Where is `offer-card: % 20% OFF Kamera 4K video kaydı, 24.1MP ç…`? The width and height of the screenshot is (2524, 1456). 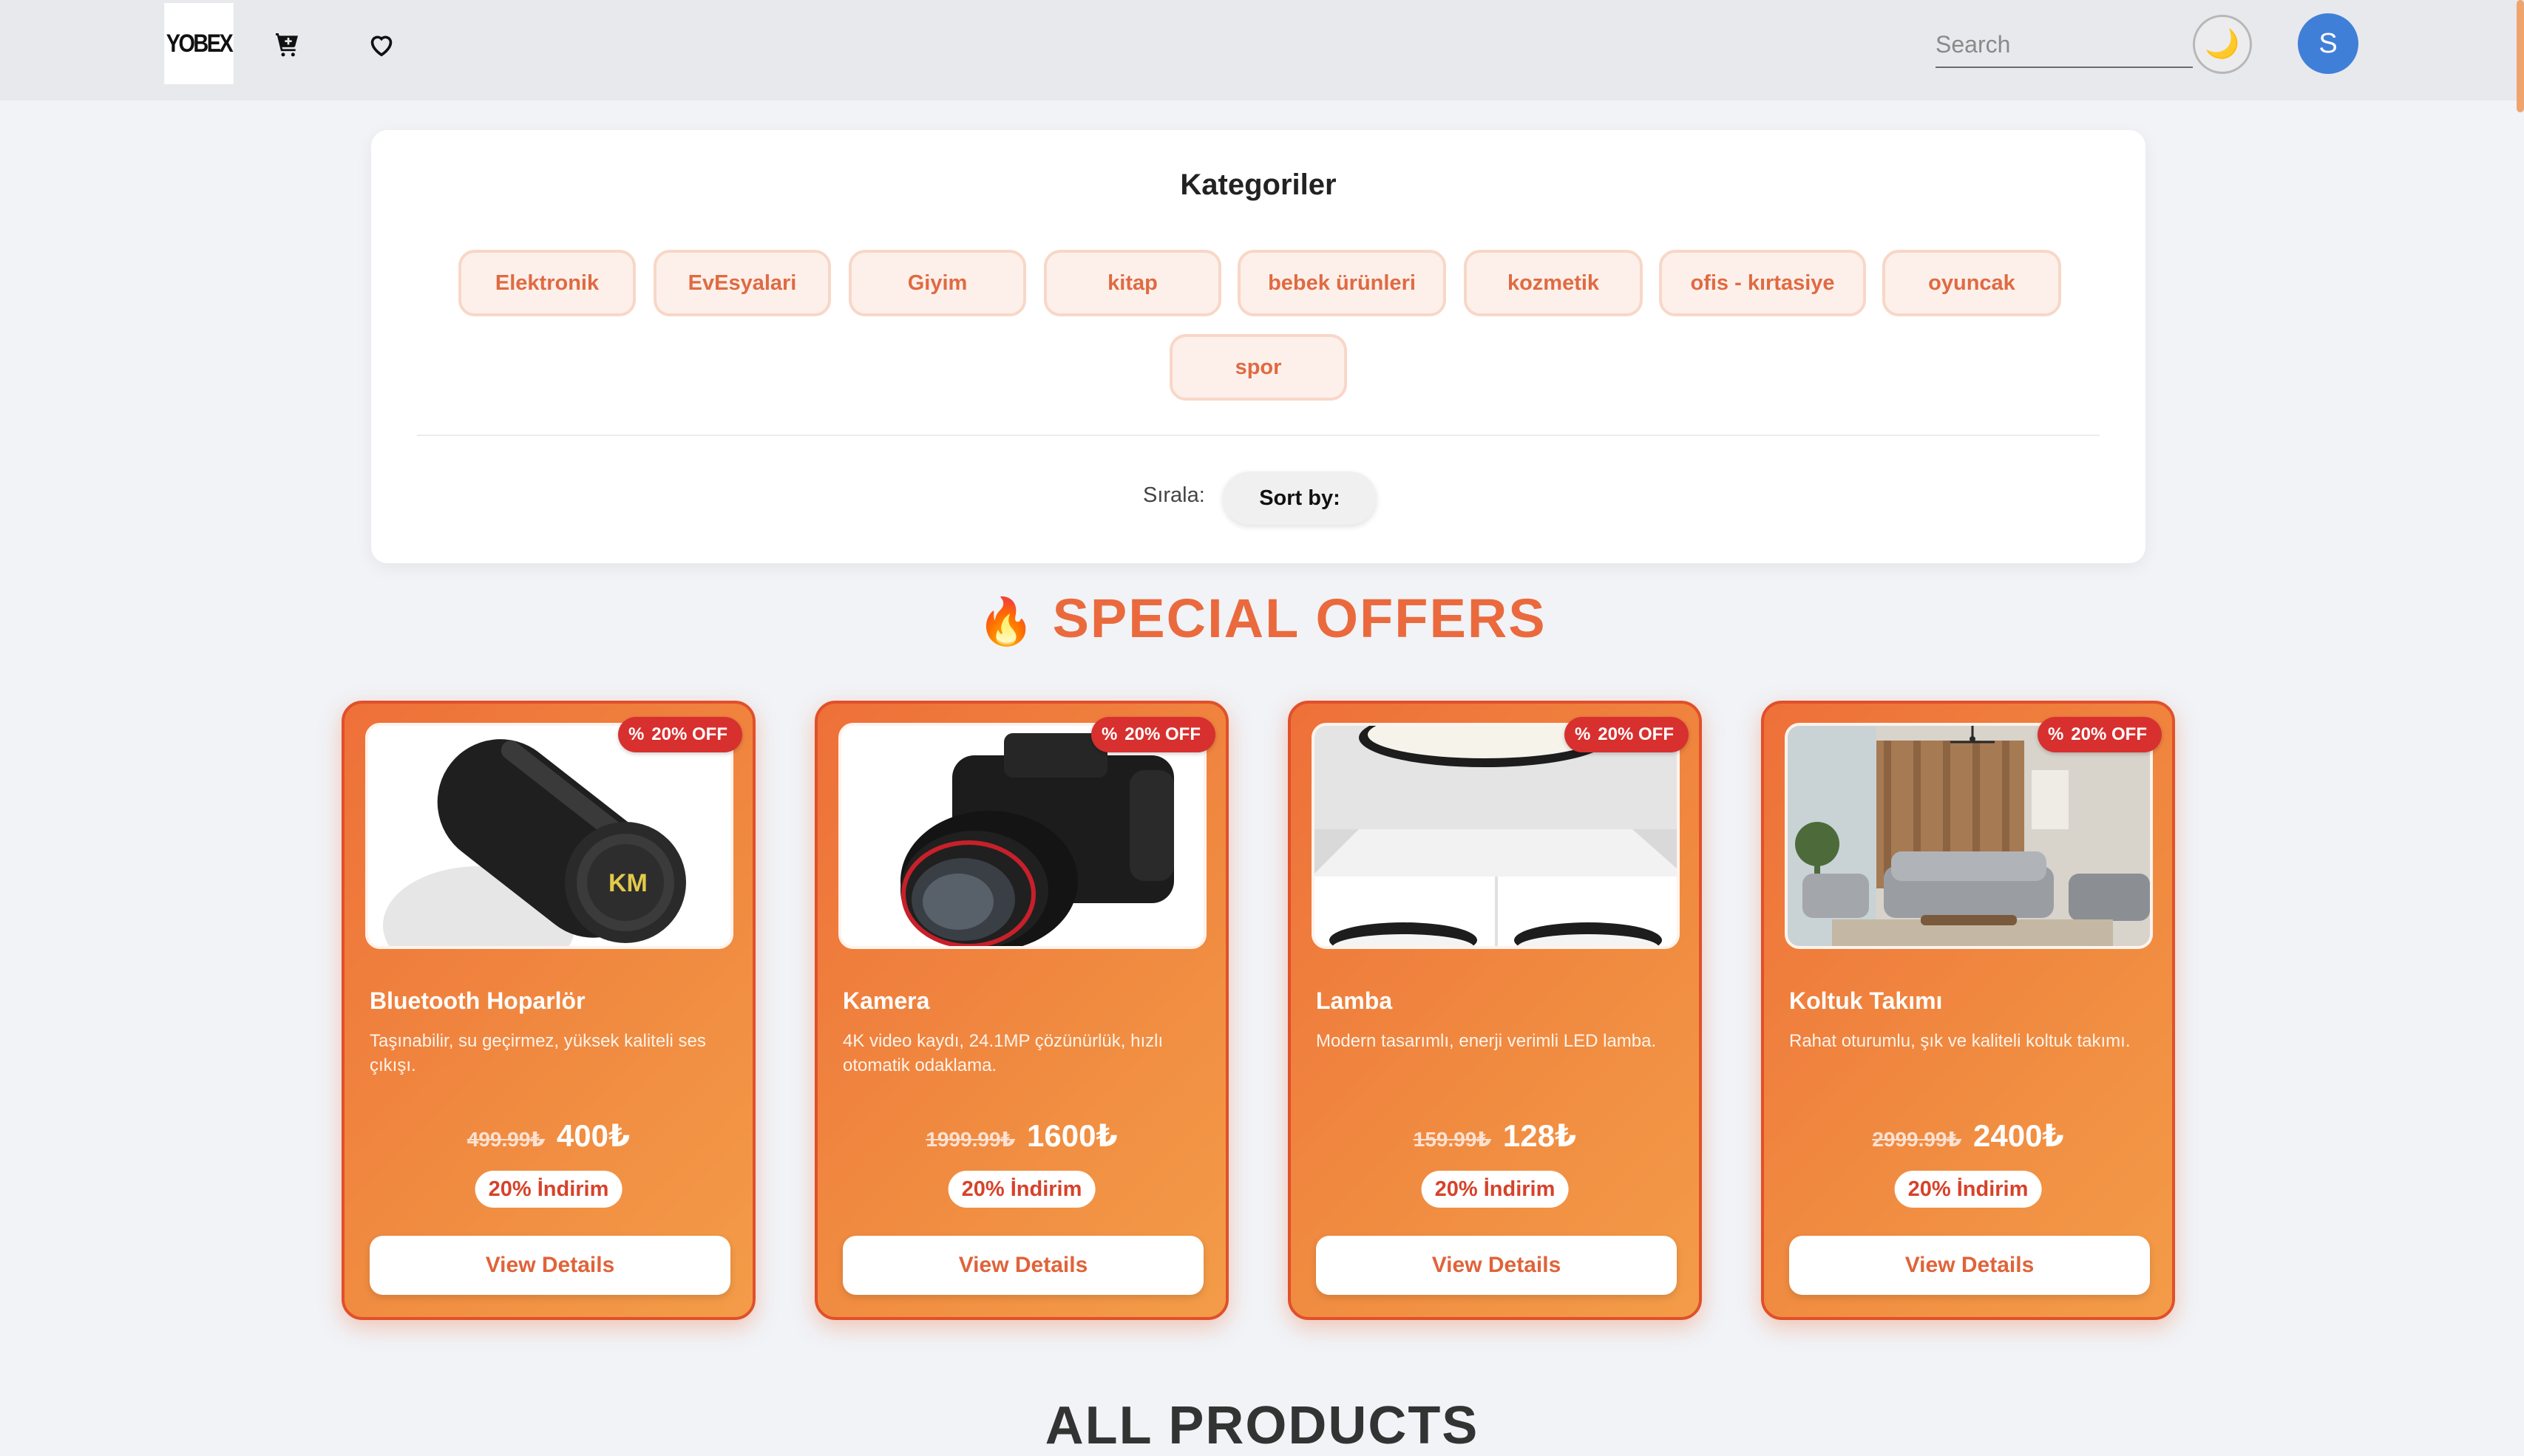 offer-card: % 20% OFF Kamera 4K video kaydı, 24.1MP ç… is located at coordinates (1022, 1010).